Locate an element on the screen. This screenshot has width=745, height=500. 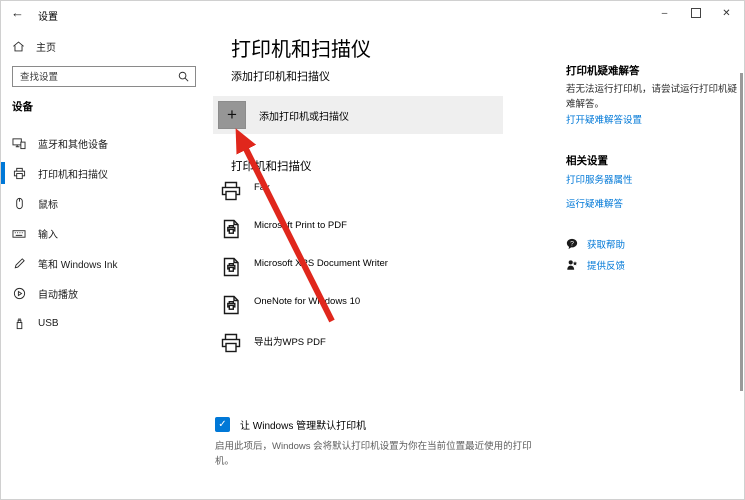
default-printer-description: 启用此项后，Windows 会将默认打印机设置为你在当前位置最近使用的打印机。 is located at coordinates (373, 454).